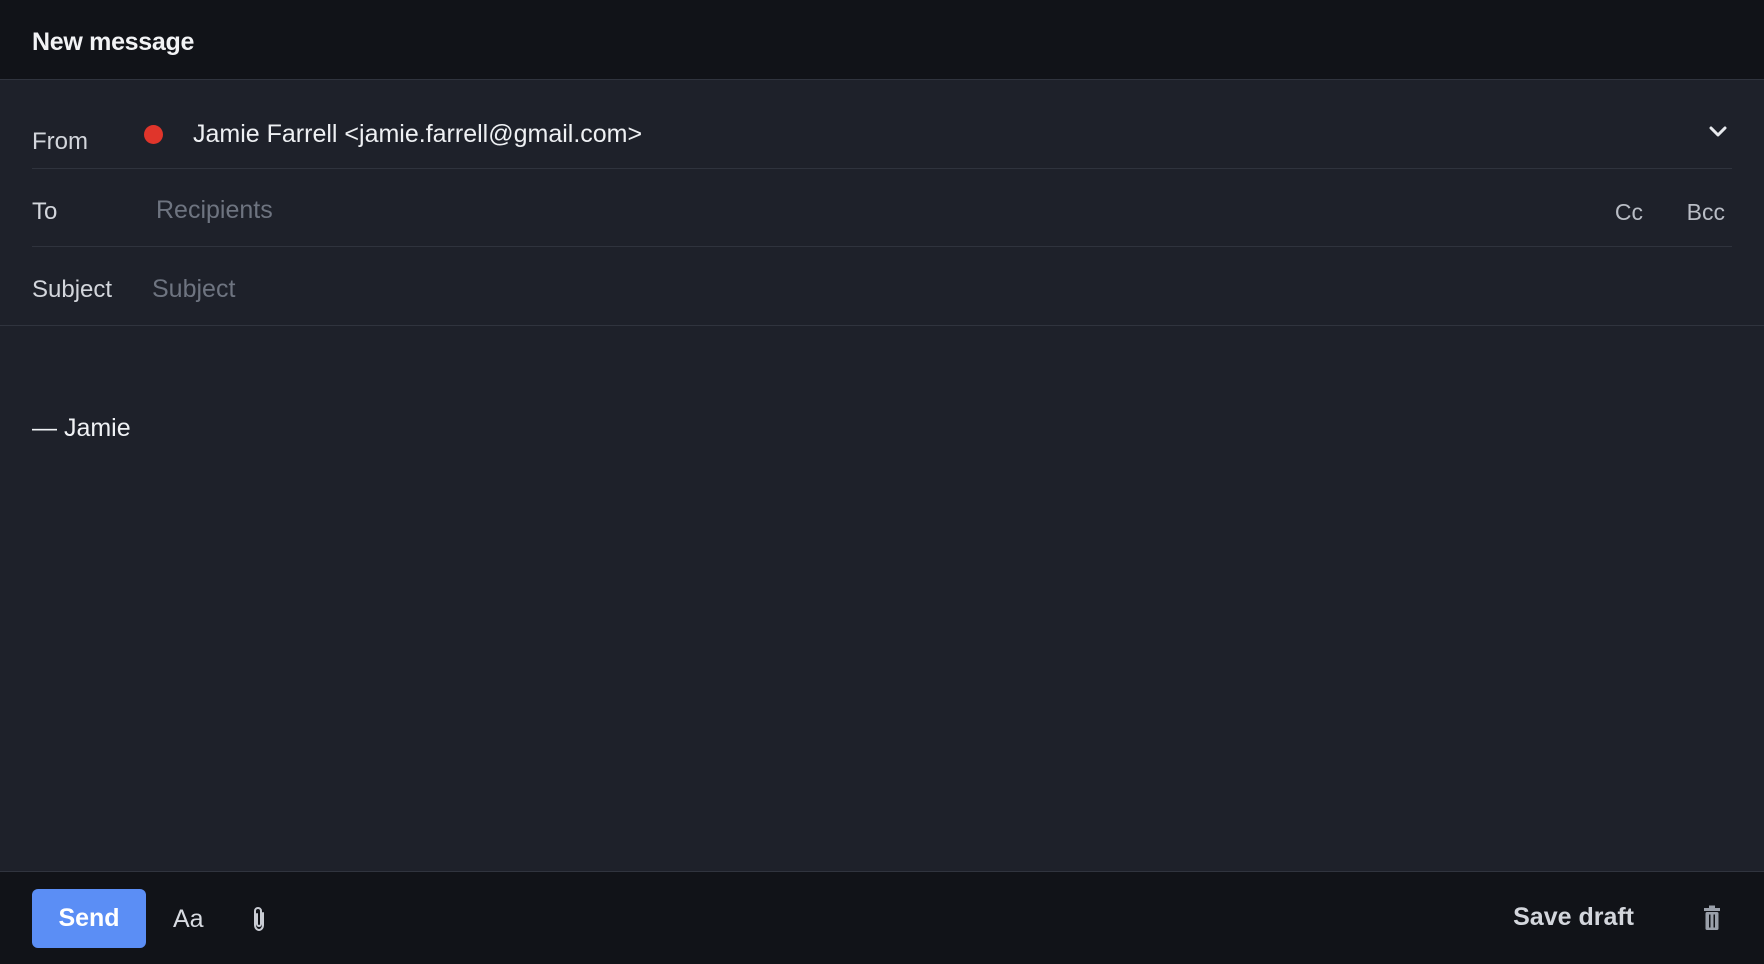  What do you see at coordinates (188, 919) in the screenshot?
I see `text-format-button: Aa` at bounding box center [188, 919].